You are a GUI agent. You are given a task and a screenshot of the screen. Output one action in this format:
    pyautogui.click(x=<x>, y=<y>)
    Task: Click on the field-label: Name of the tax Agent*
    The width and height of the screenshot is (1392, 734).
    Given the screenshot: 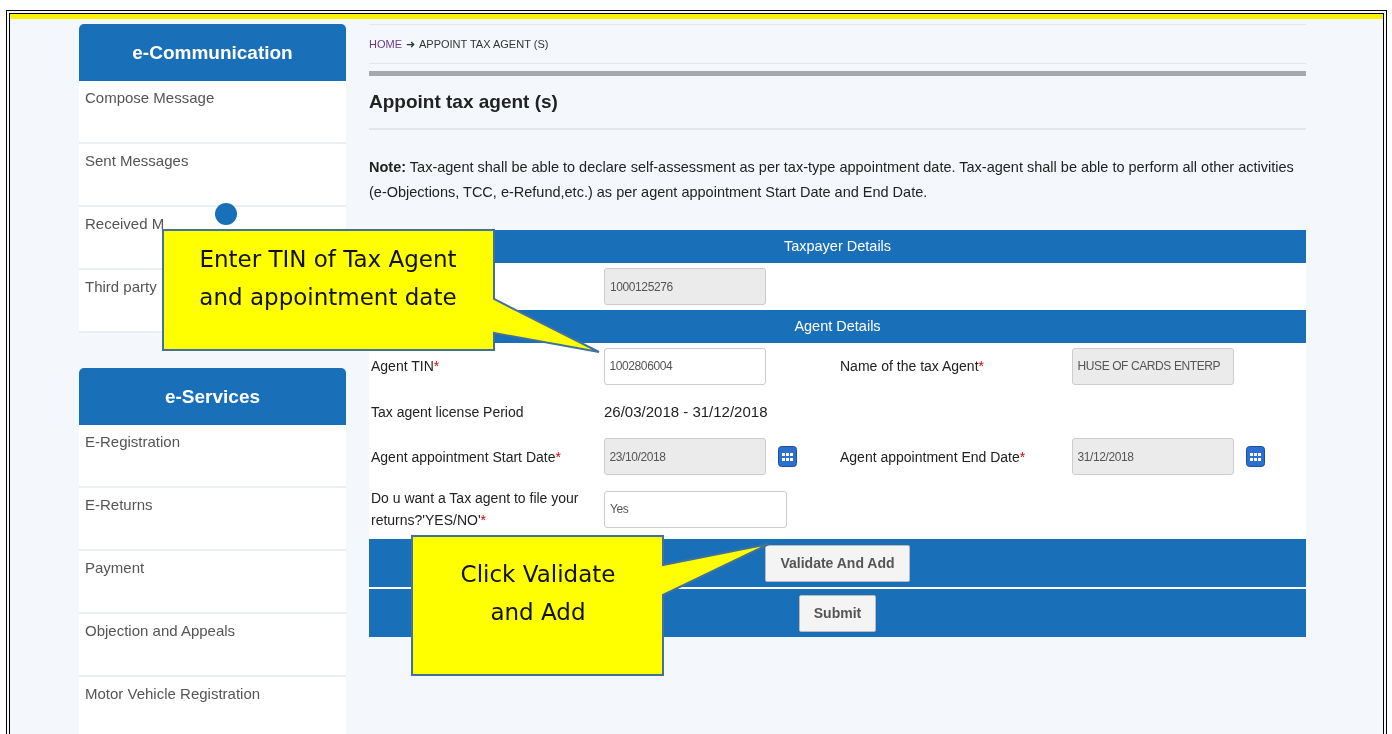 What is the action you would take?
    pyautogui.click(x=912, y=366)
    